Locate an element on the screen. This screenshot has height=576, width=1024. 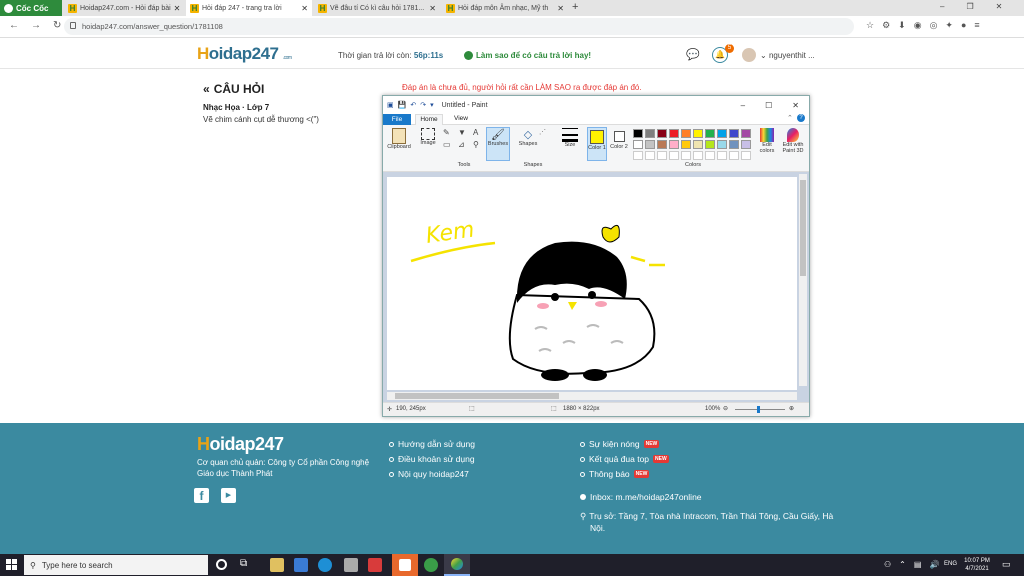
horizontal-scrollbar is located at coordinates (592, 396).